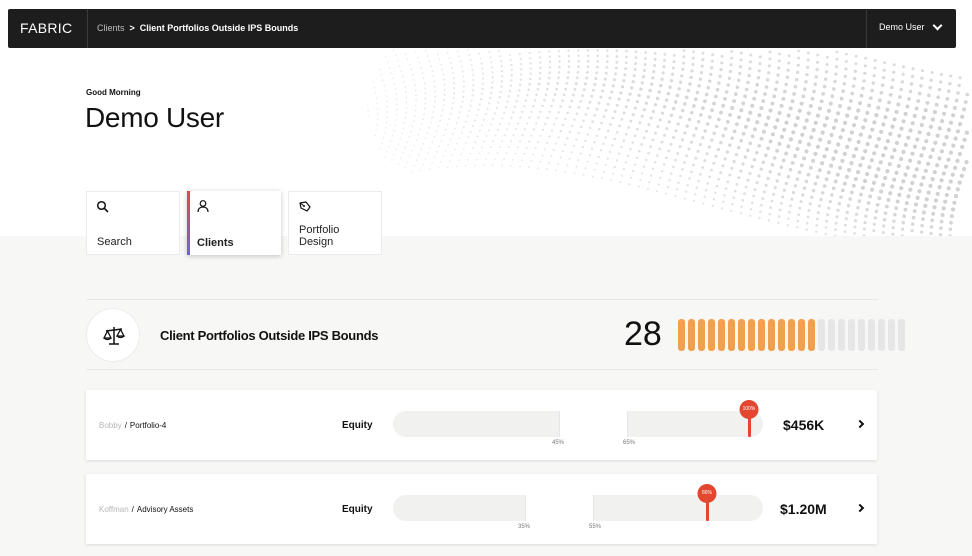  Describe the element at coordinates (558, 443) in the screenshot. I see `range-low-label: 45%` at that location.